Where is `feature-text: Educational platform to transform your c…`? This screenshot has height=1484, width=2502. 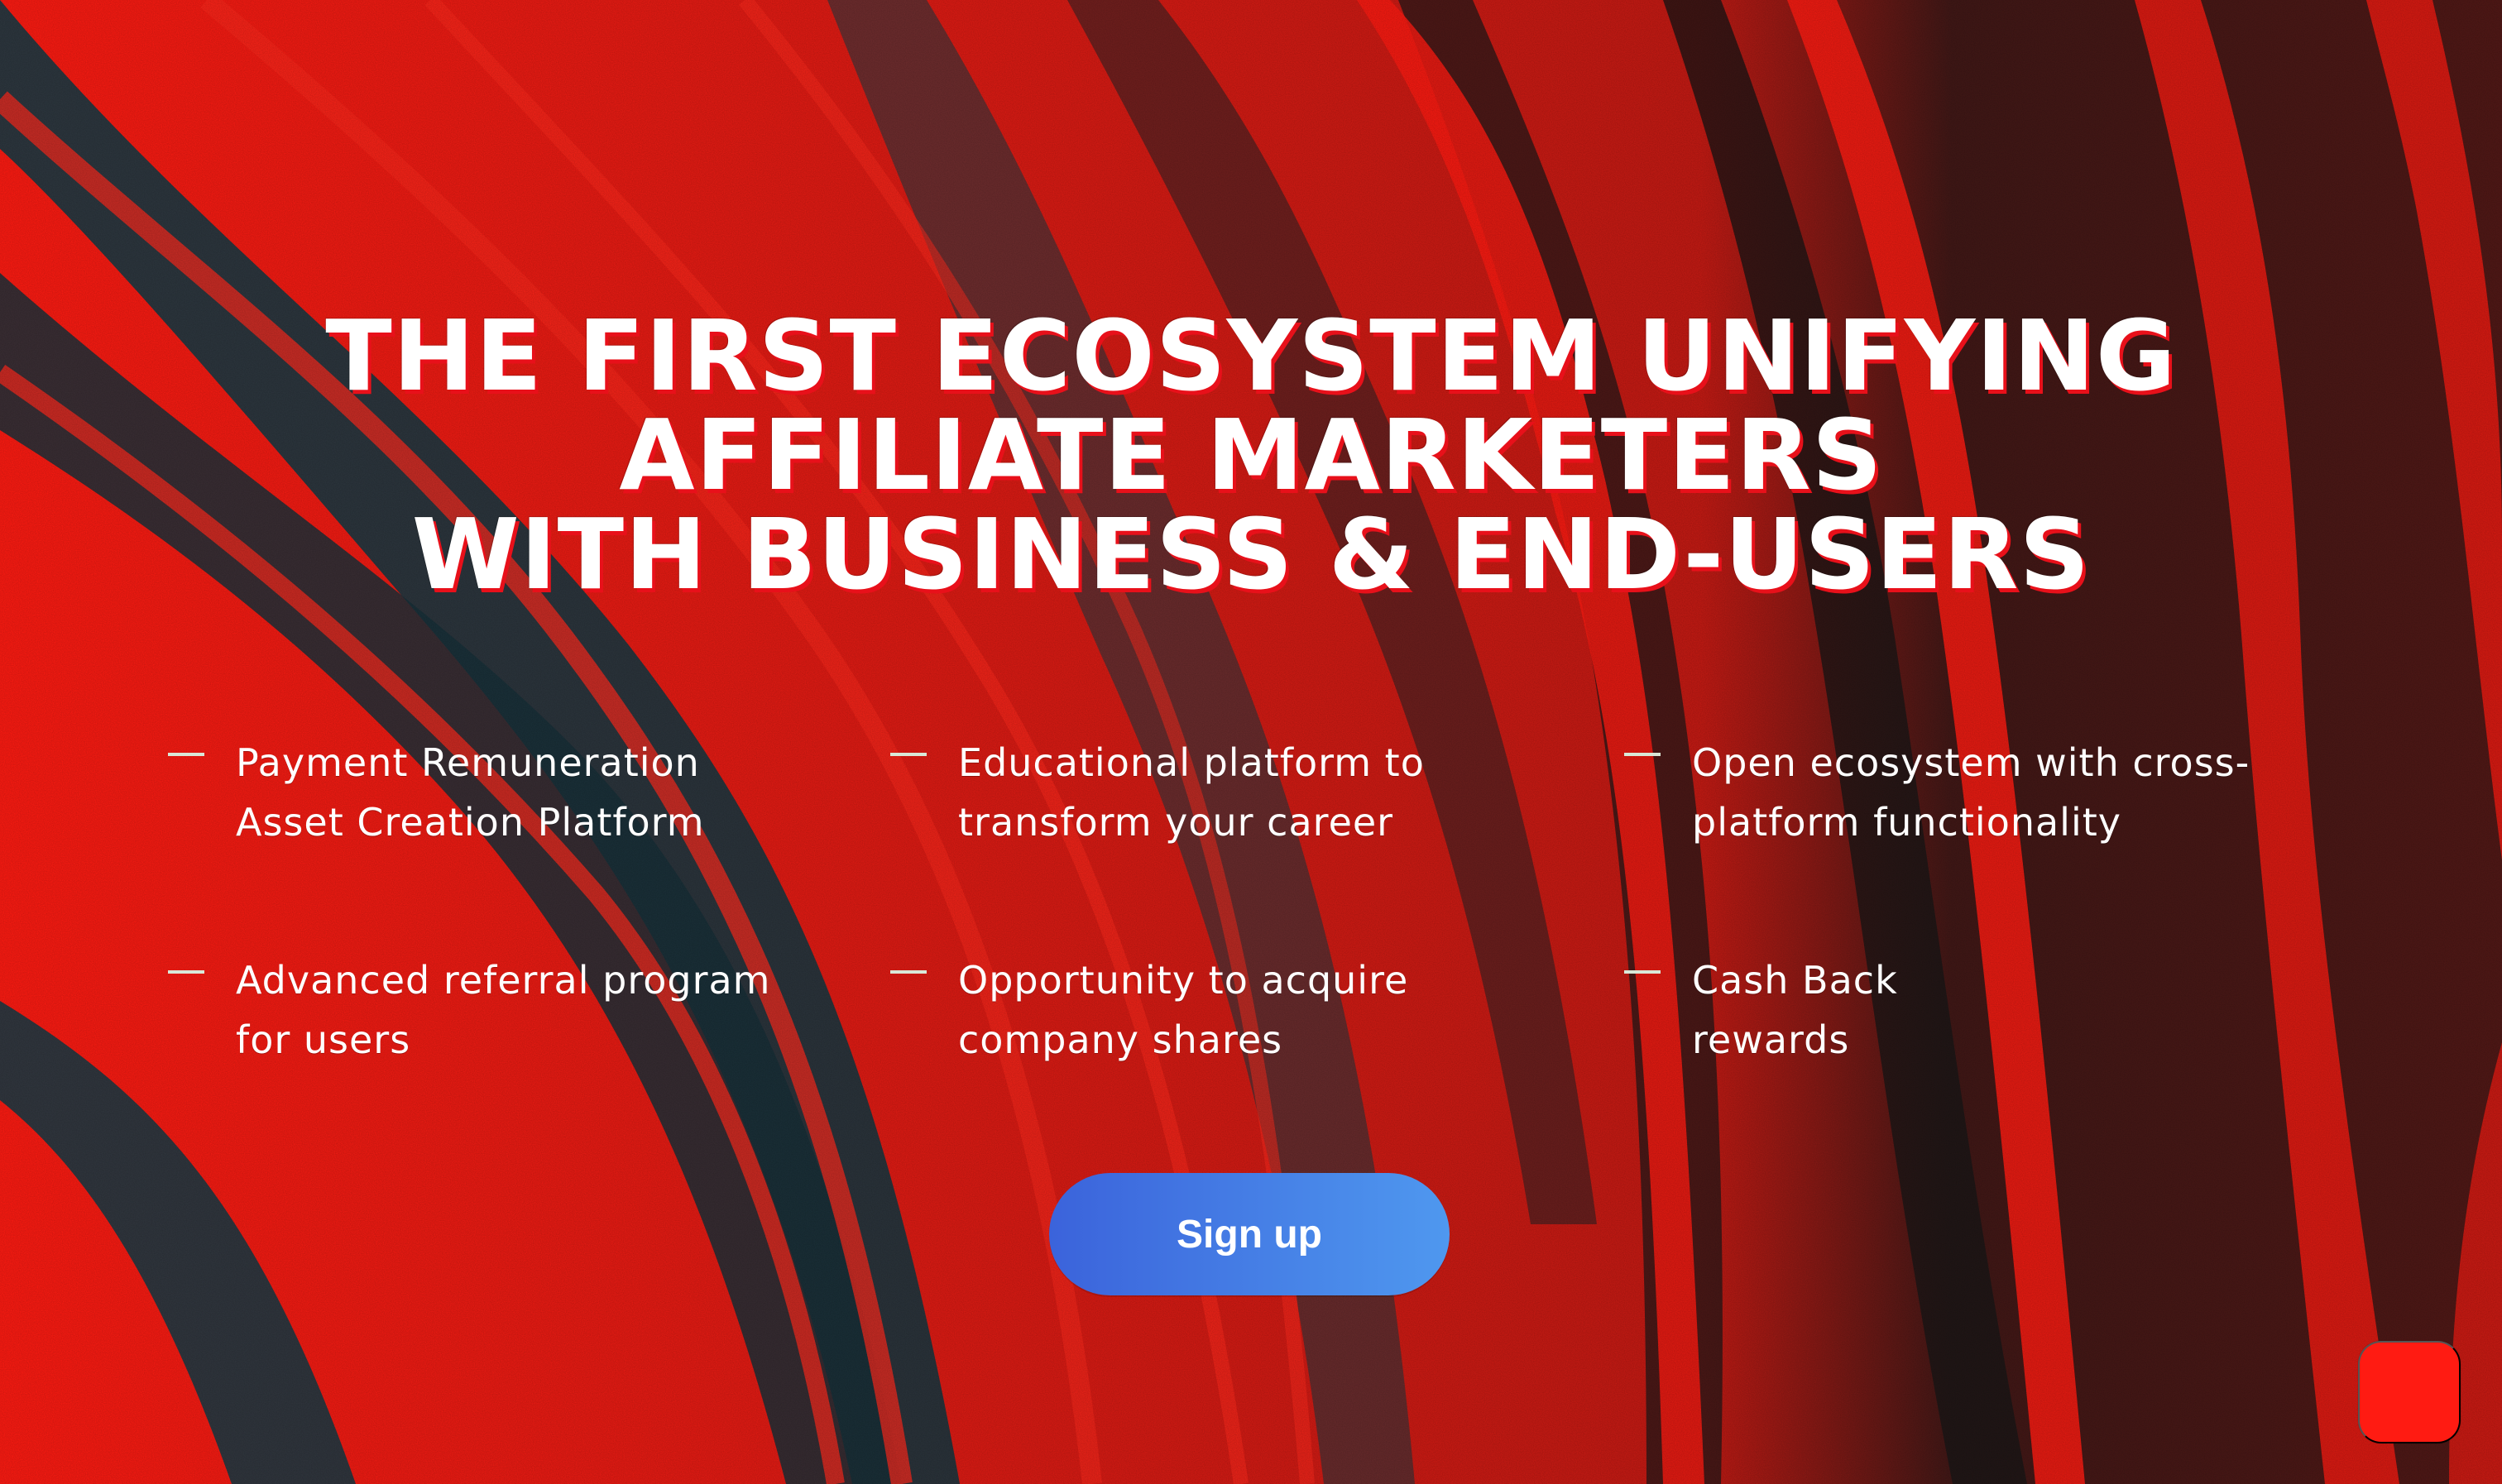 feature-text: Educational platform to transform your c… is located at coordinates (1191, 792).